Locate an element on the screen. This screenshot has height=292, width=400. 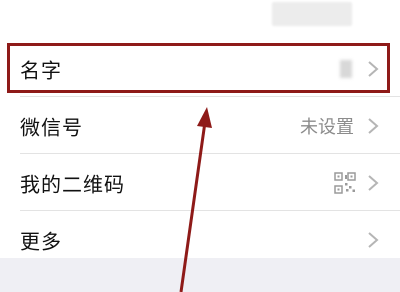
list-item-label: 更多 is located at coordinates (41, 241).